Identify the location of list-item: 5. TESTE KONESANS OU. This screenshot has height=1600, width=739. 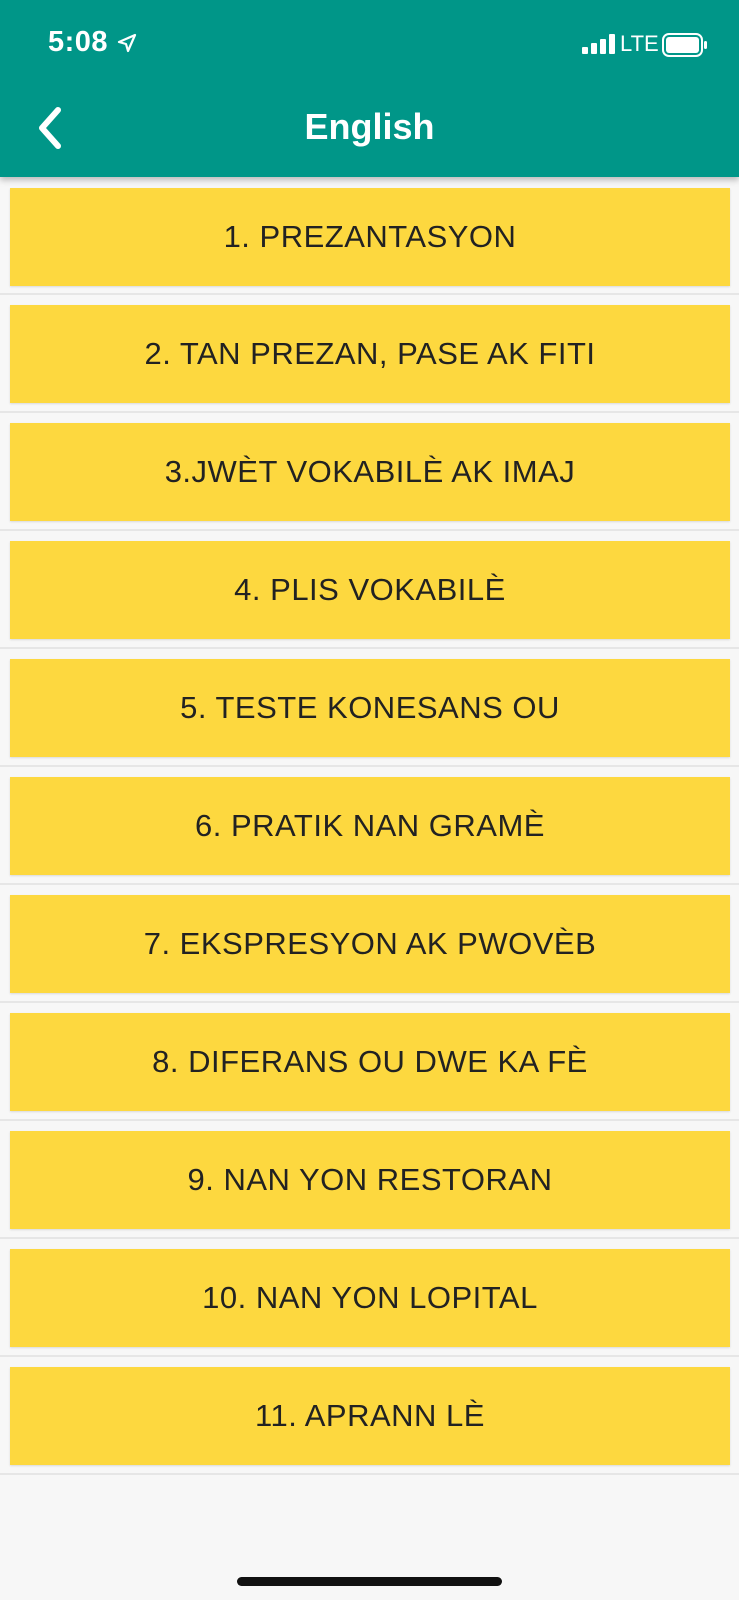
(369, 708).